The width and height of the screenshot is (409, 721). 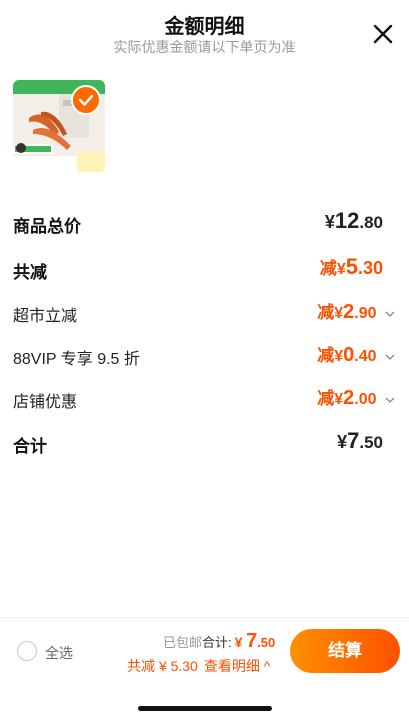 I want to click on home-indicator, so click(x=205, y=708).